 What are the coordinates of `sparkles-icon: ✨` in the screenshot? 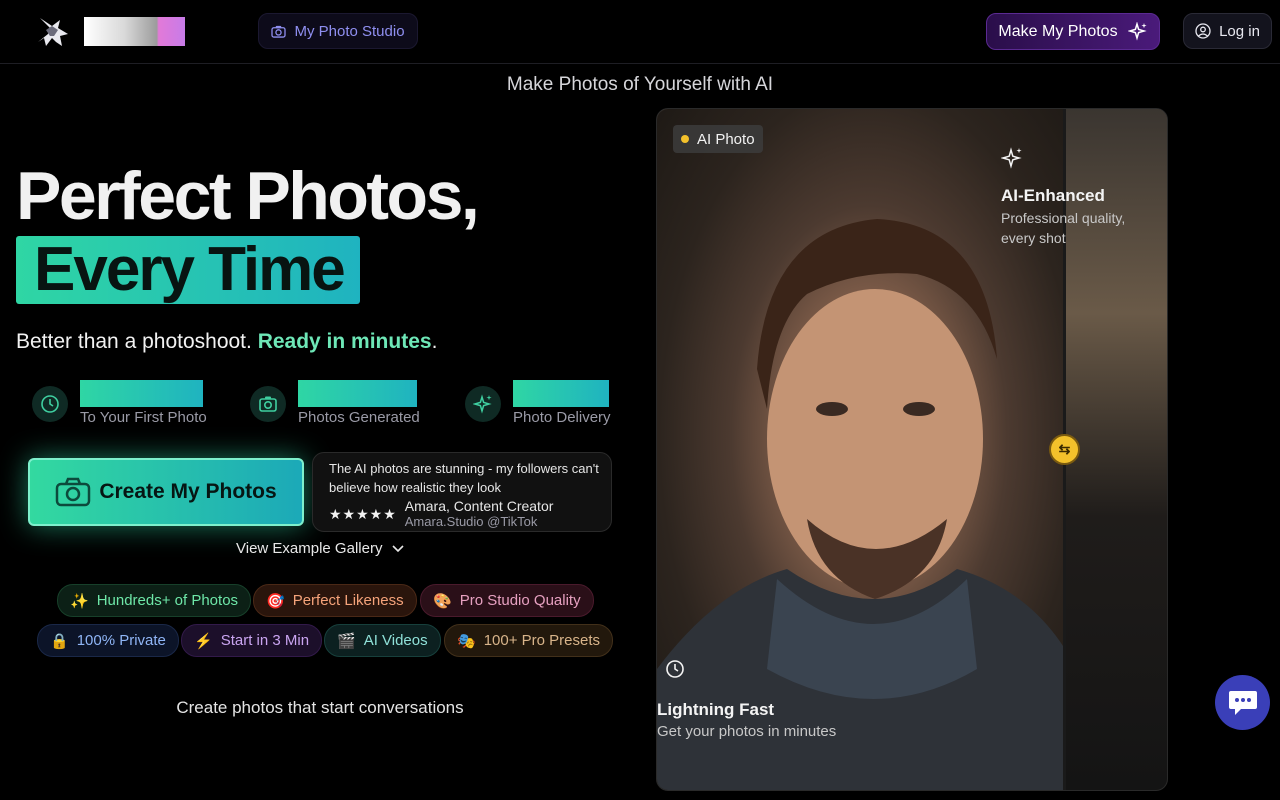 It's located at (79, 601).